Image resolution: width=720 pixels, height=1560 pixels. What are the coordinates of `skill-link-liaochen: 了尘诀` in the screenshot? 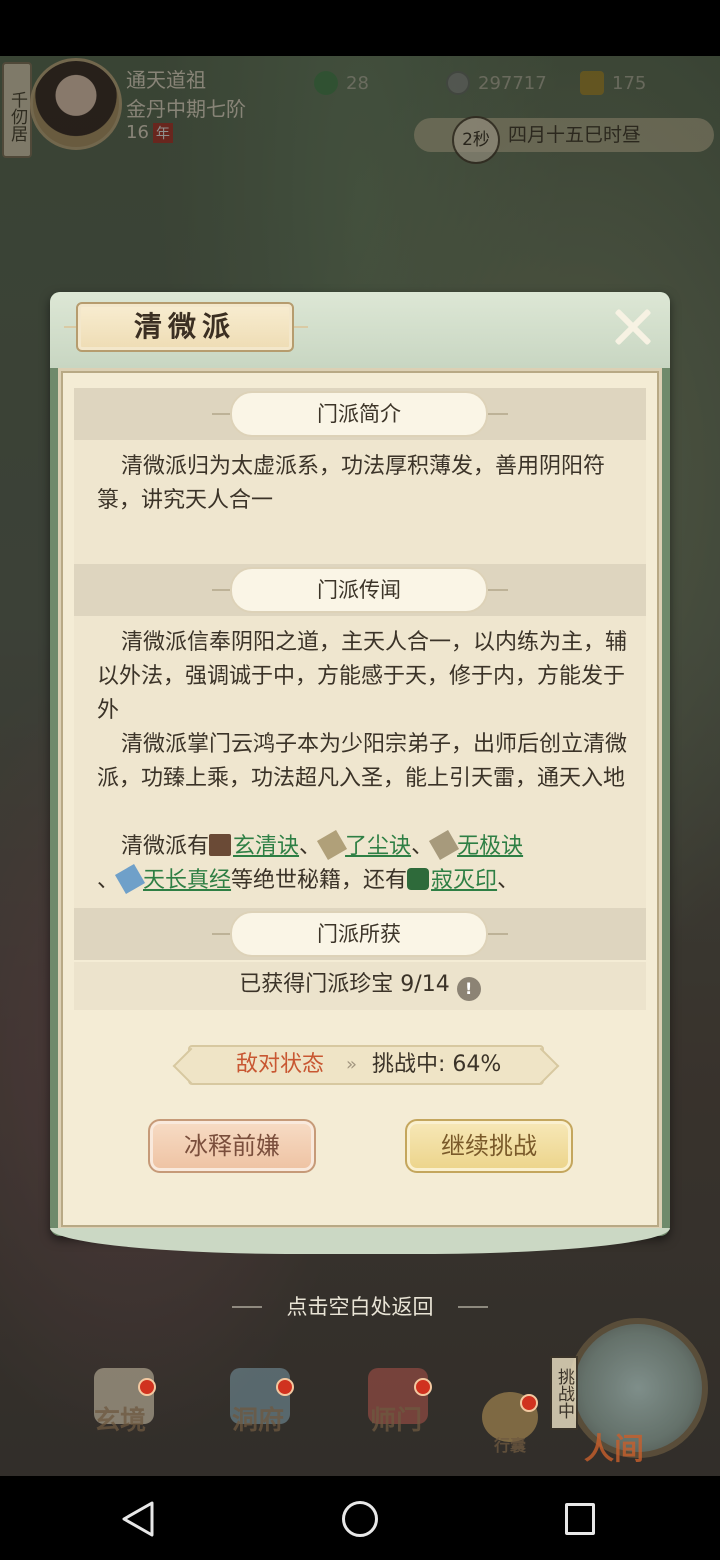 It's located at (378, 846).